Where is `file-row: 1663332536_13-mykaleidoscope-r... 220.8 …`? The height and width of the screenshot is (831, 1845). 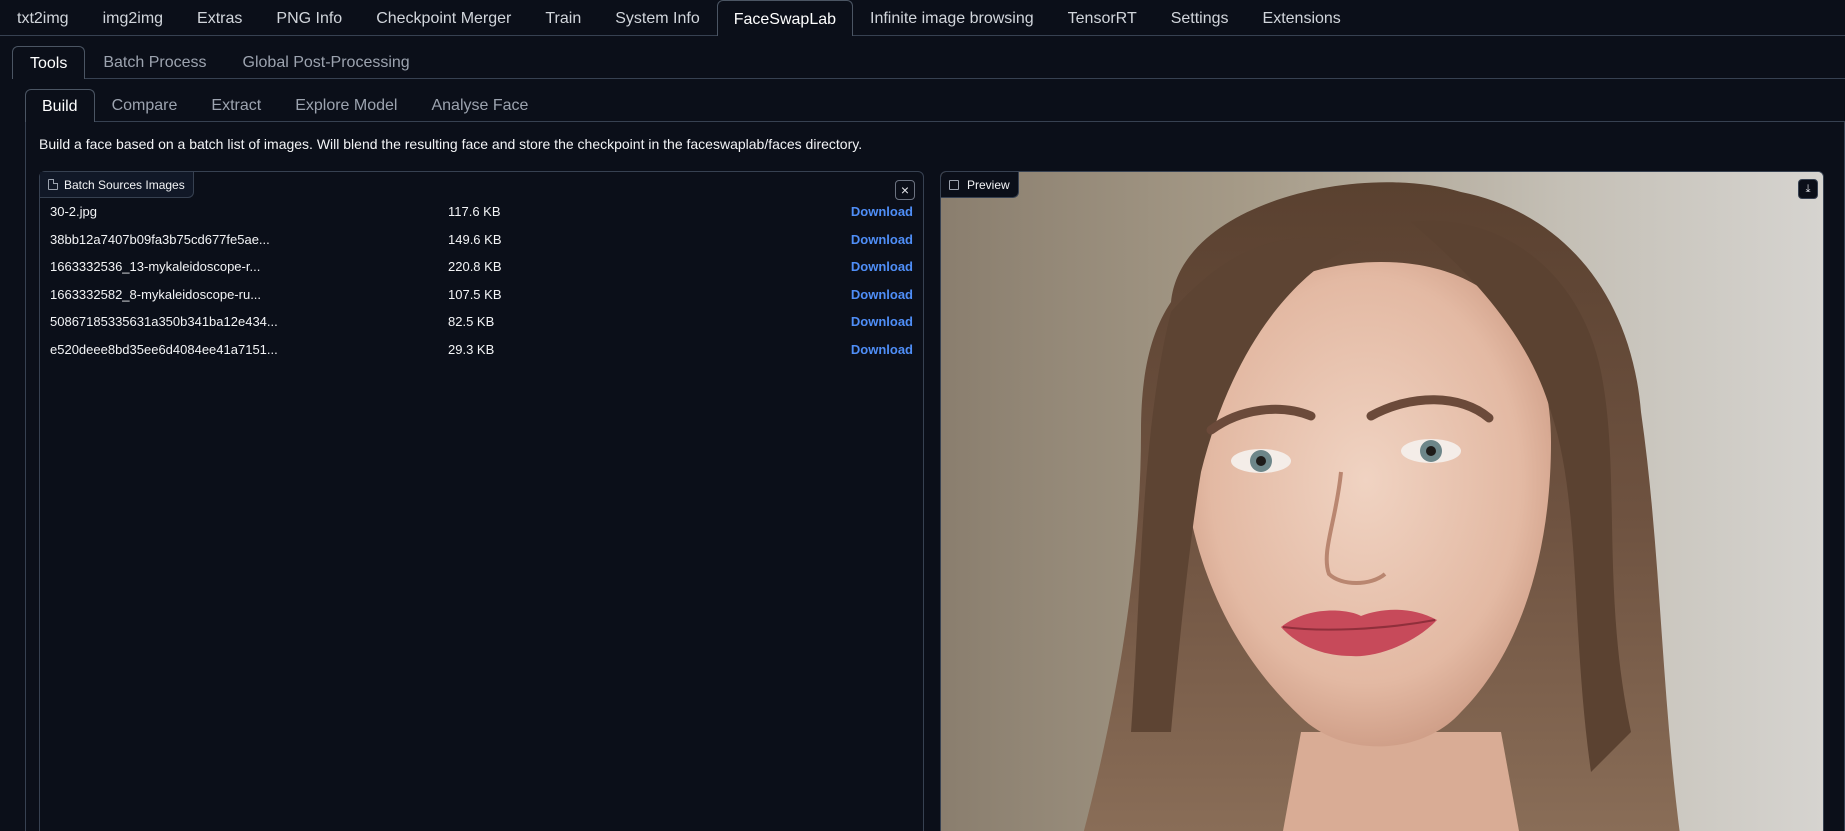
file-row: 1663332536_13-mykaleidoscope-r... 220.8 … is located at coordinates (481, 267).